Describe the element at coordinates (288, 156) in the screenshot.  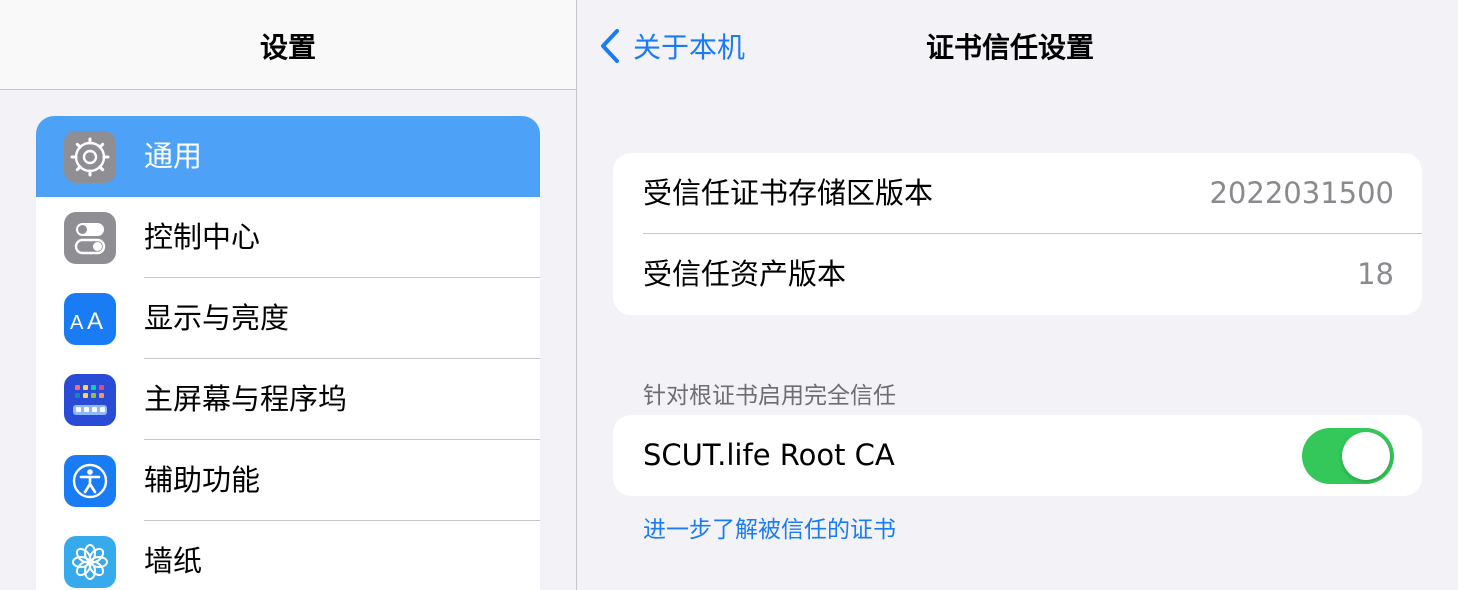
I see `sidebar-item-general: 通用` at that location.